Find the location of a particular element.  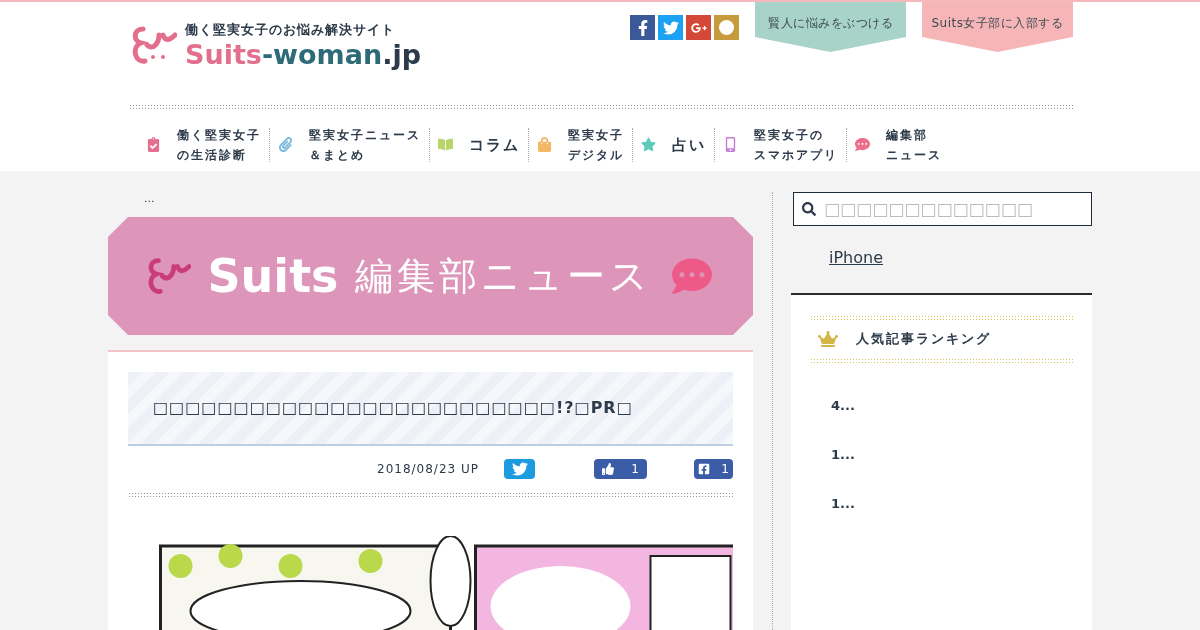

banner-brand: Suits is located at coordinates (273, 276).